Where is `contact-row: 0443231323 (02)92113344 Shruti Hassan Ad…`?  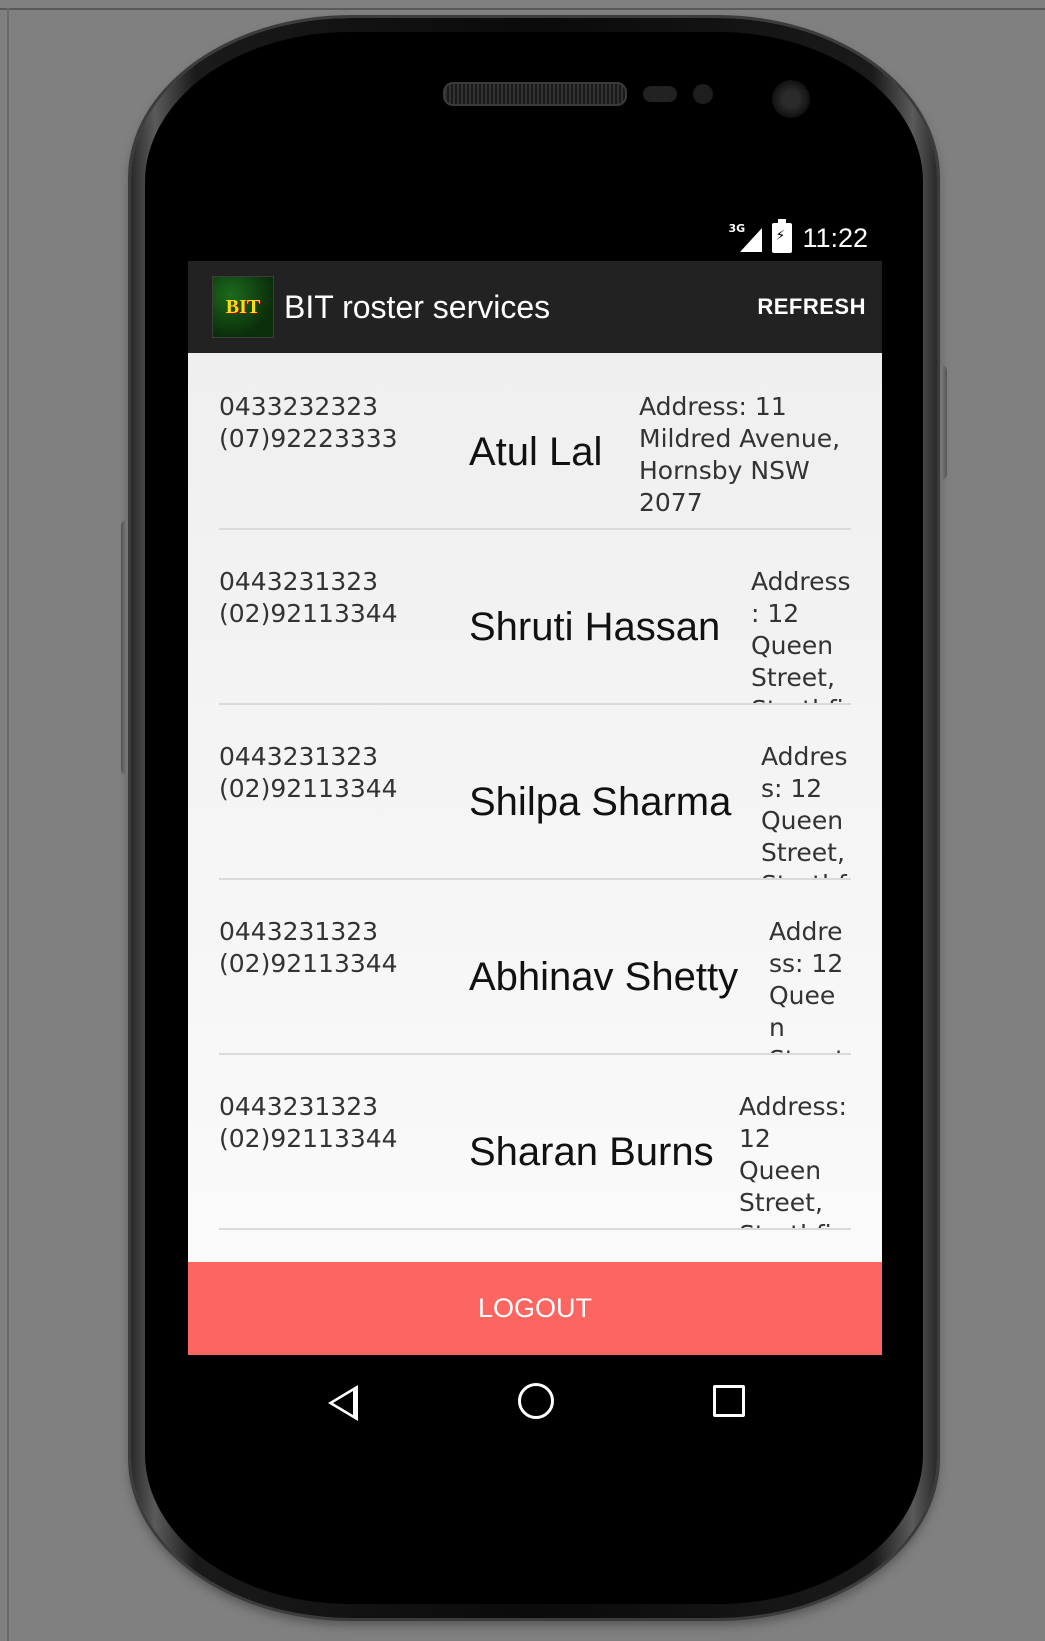
contact-row: 0443231323 (02)92113344 Shruti Hassan Ad… is located at coordinates (535, 616).